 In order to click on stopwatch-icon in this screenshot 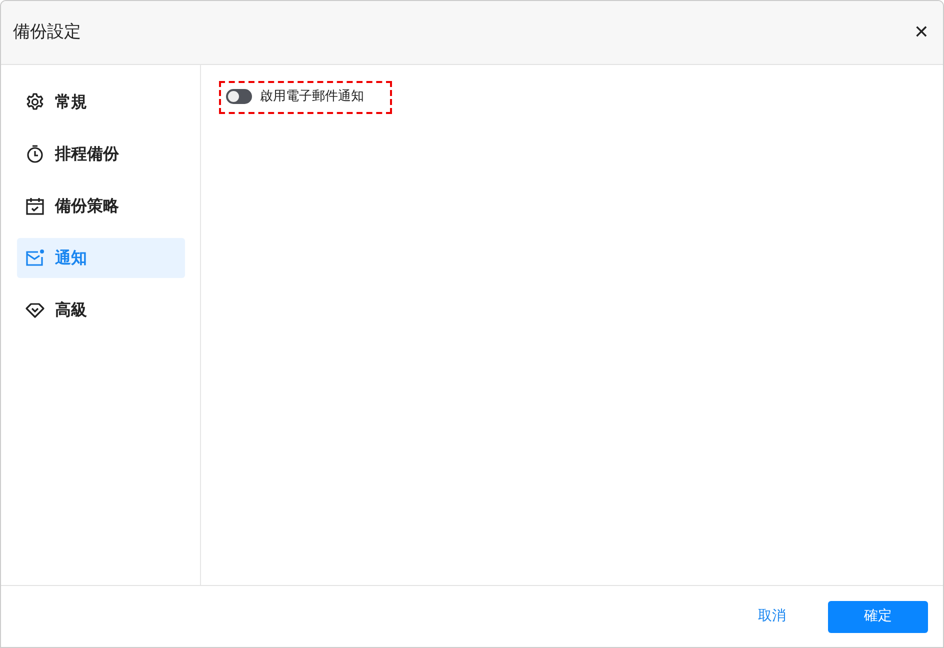, I will do `click(35, 154)`.